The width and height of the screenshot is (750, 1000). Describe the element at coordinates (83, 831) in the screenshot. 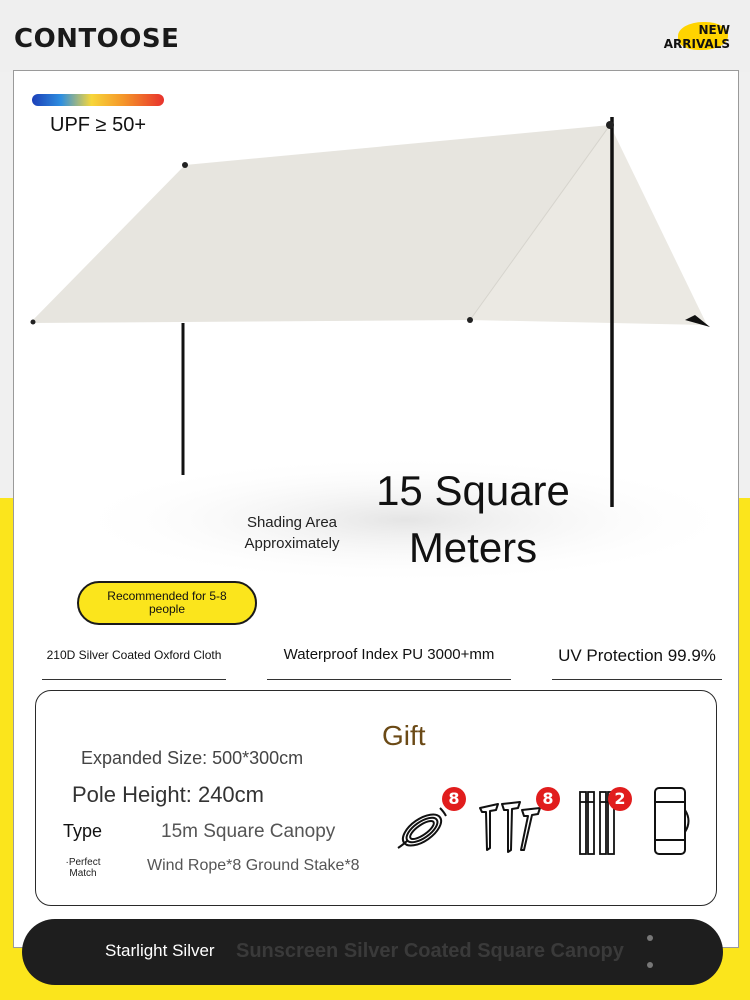

I see `type-label: Type` at that location.